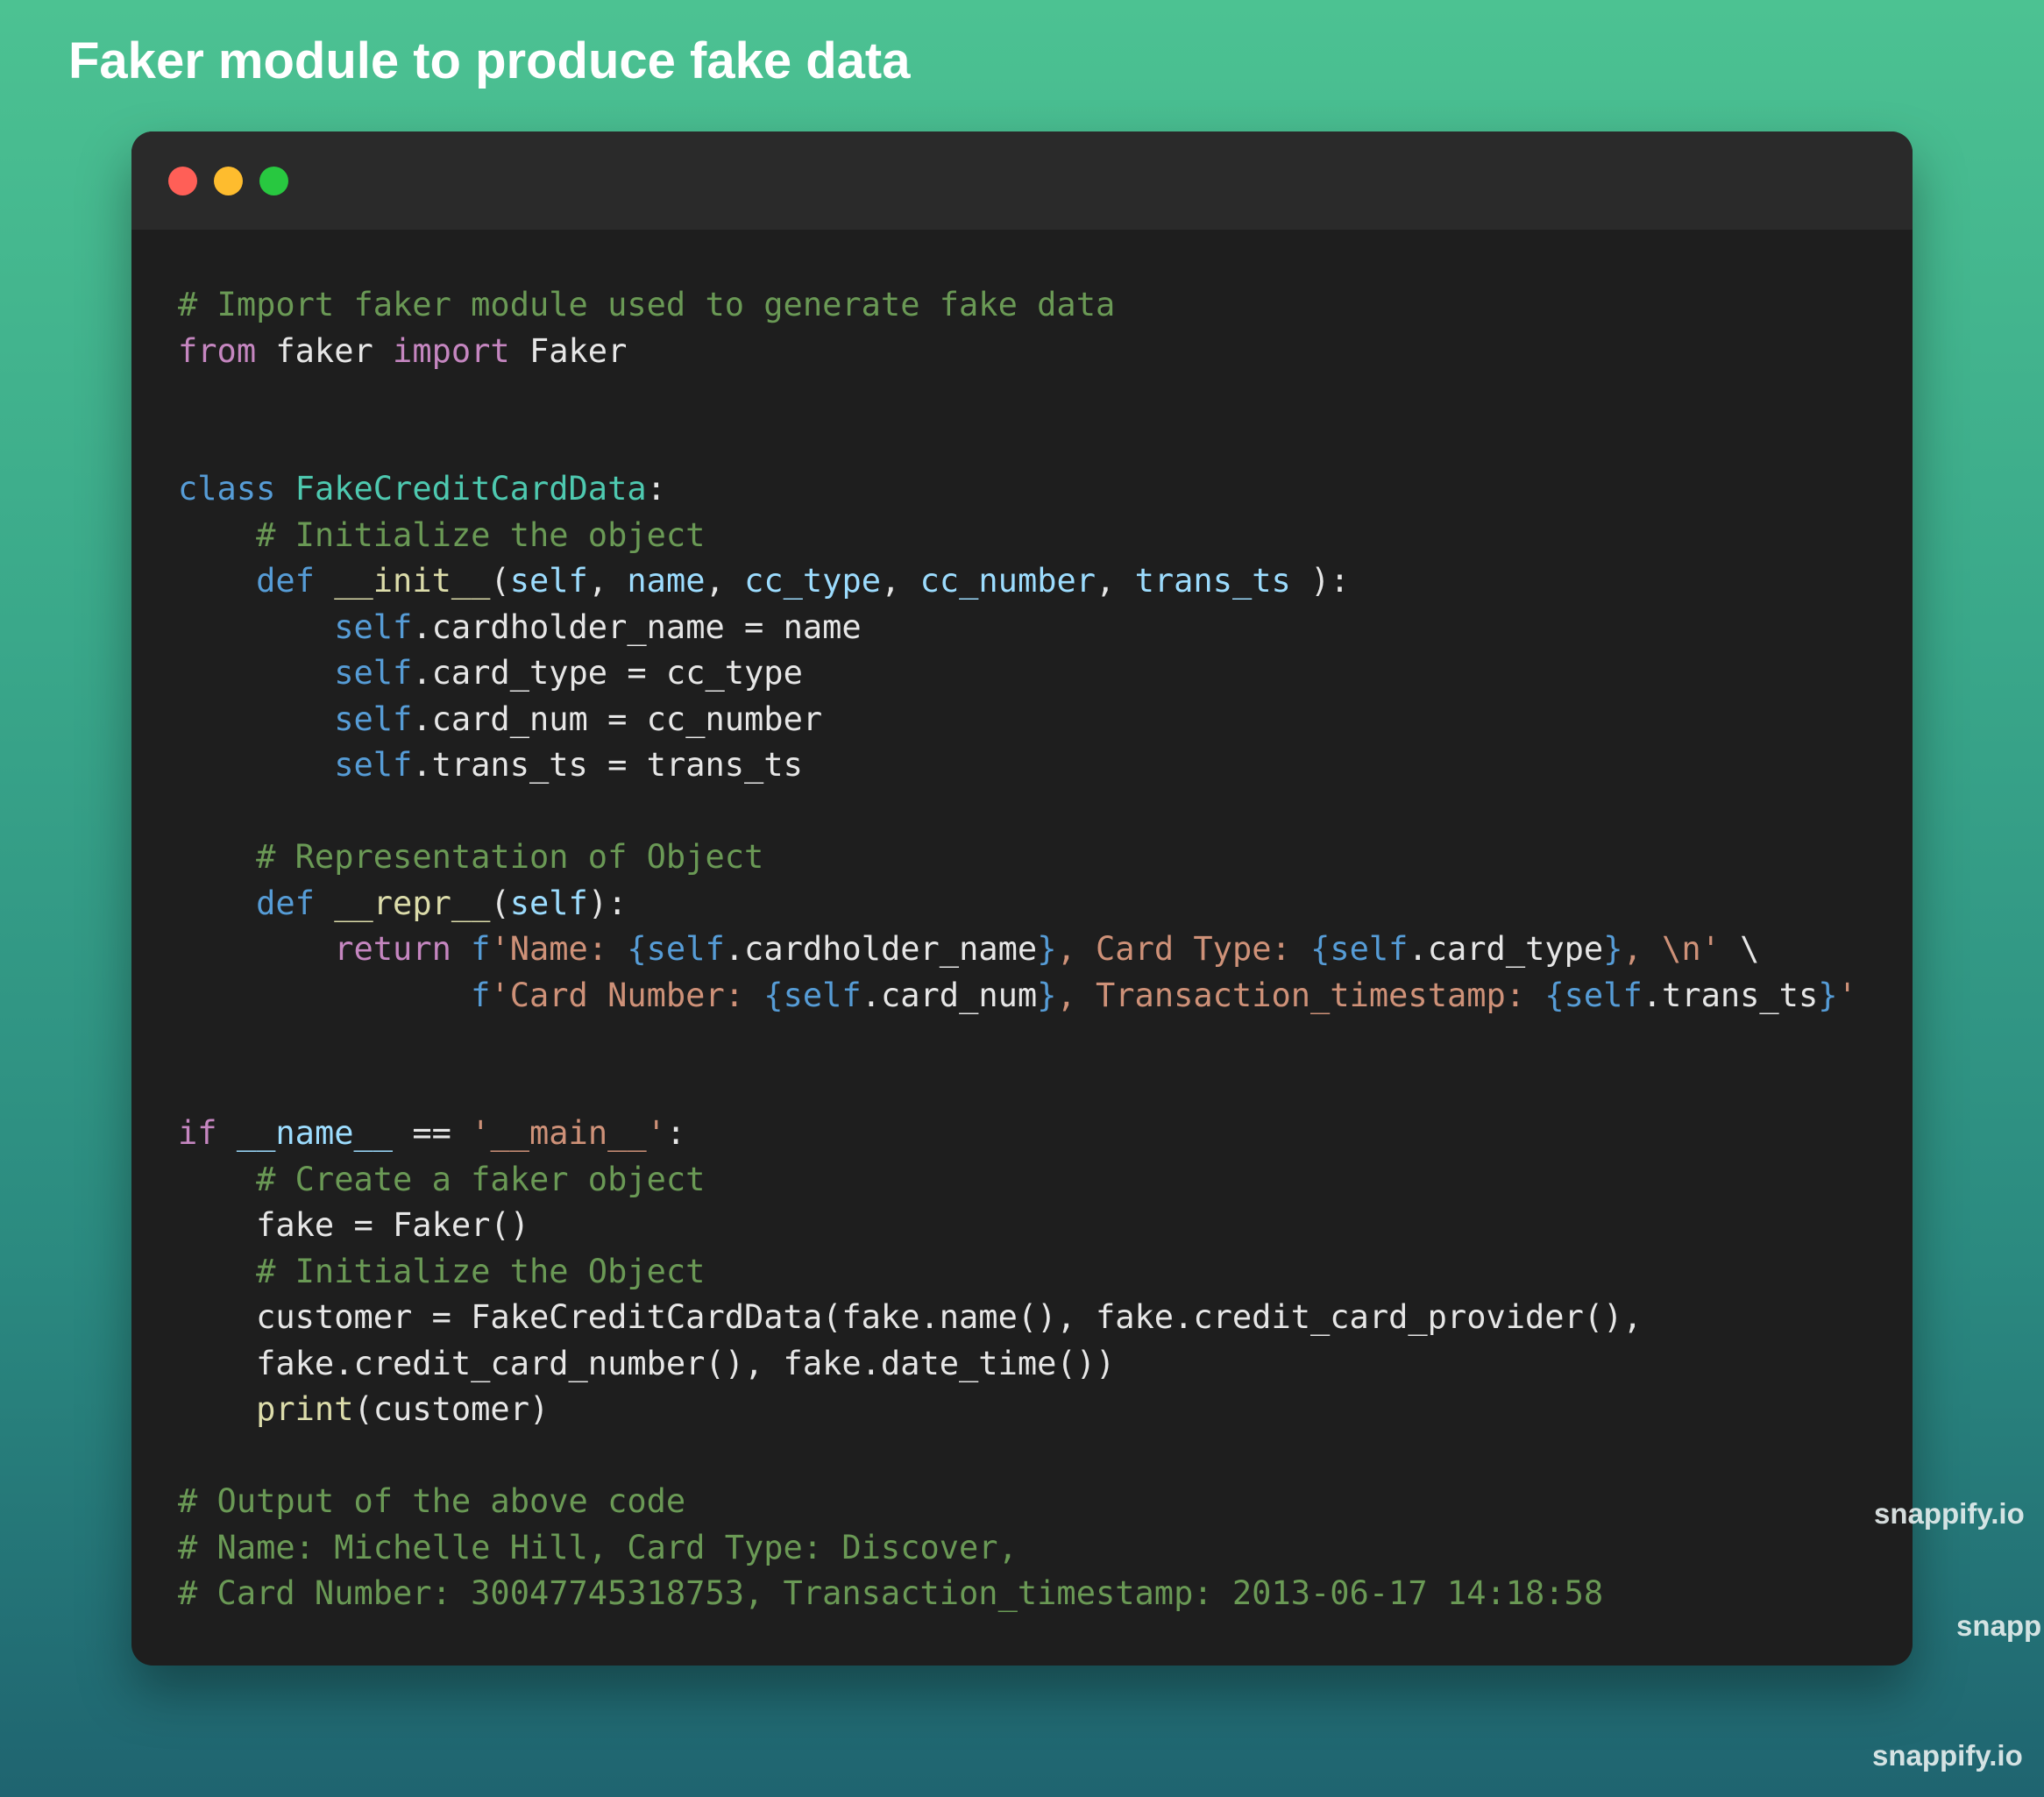 The height and width of the screenshot is (1797, 2044). Describe the element at coordinates (1847, 995) in the screenshot. I see `code-token-string: '` at that location.